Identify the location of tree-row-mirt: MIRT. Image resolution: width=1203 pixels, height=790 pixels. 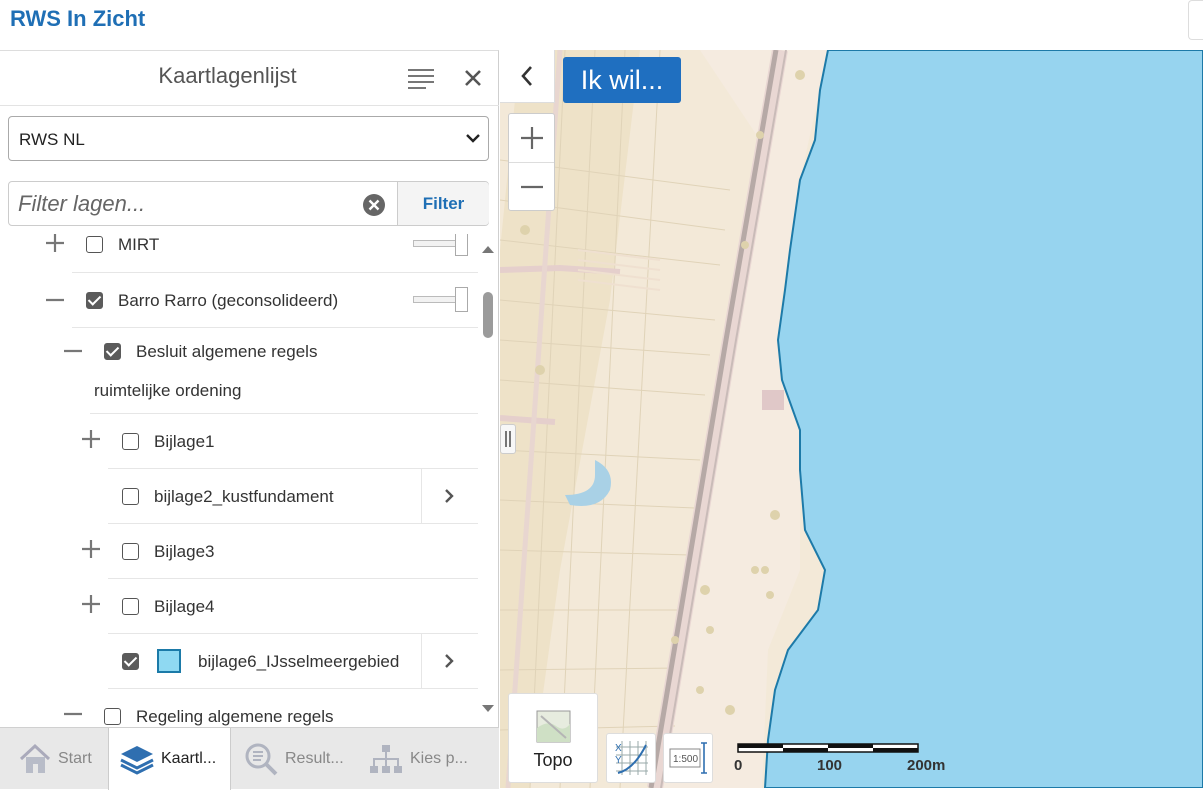
(262, 253).